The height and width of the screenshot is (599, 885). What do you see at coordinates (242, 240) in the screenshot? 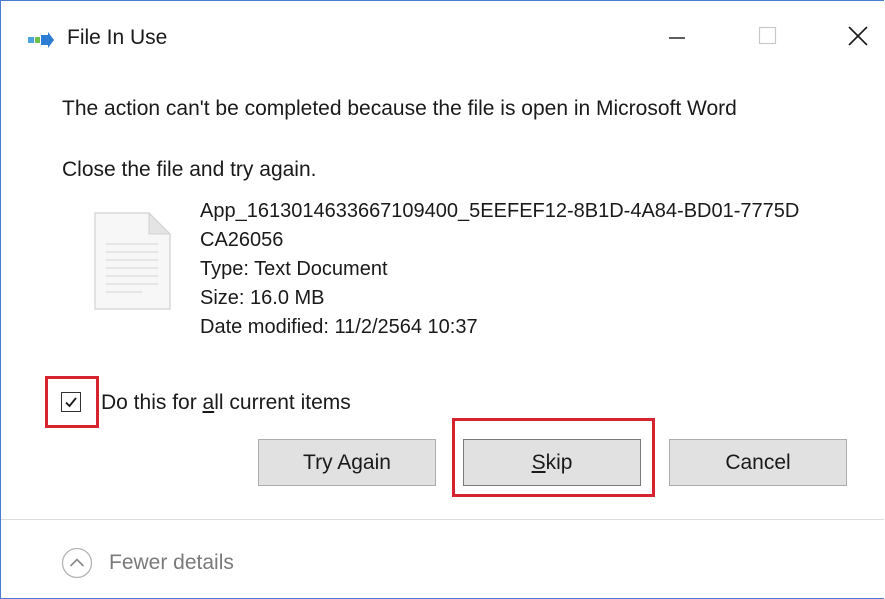
I see `file-name-line2: CA26056` at bounding box center [242, 240].